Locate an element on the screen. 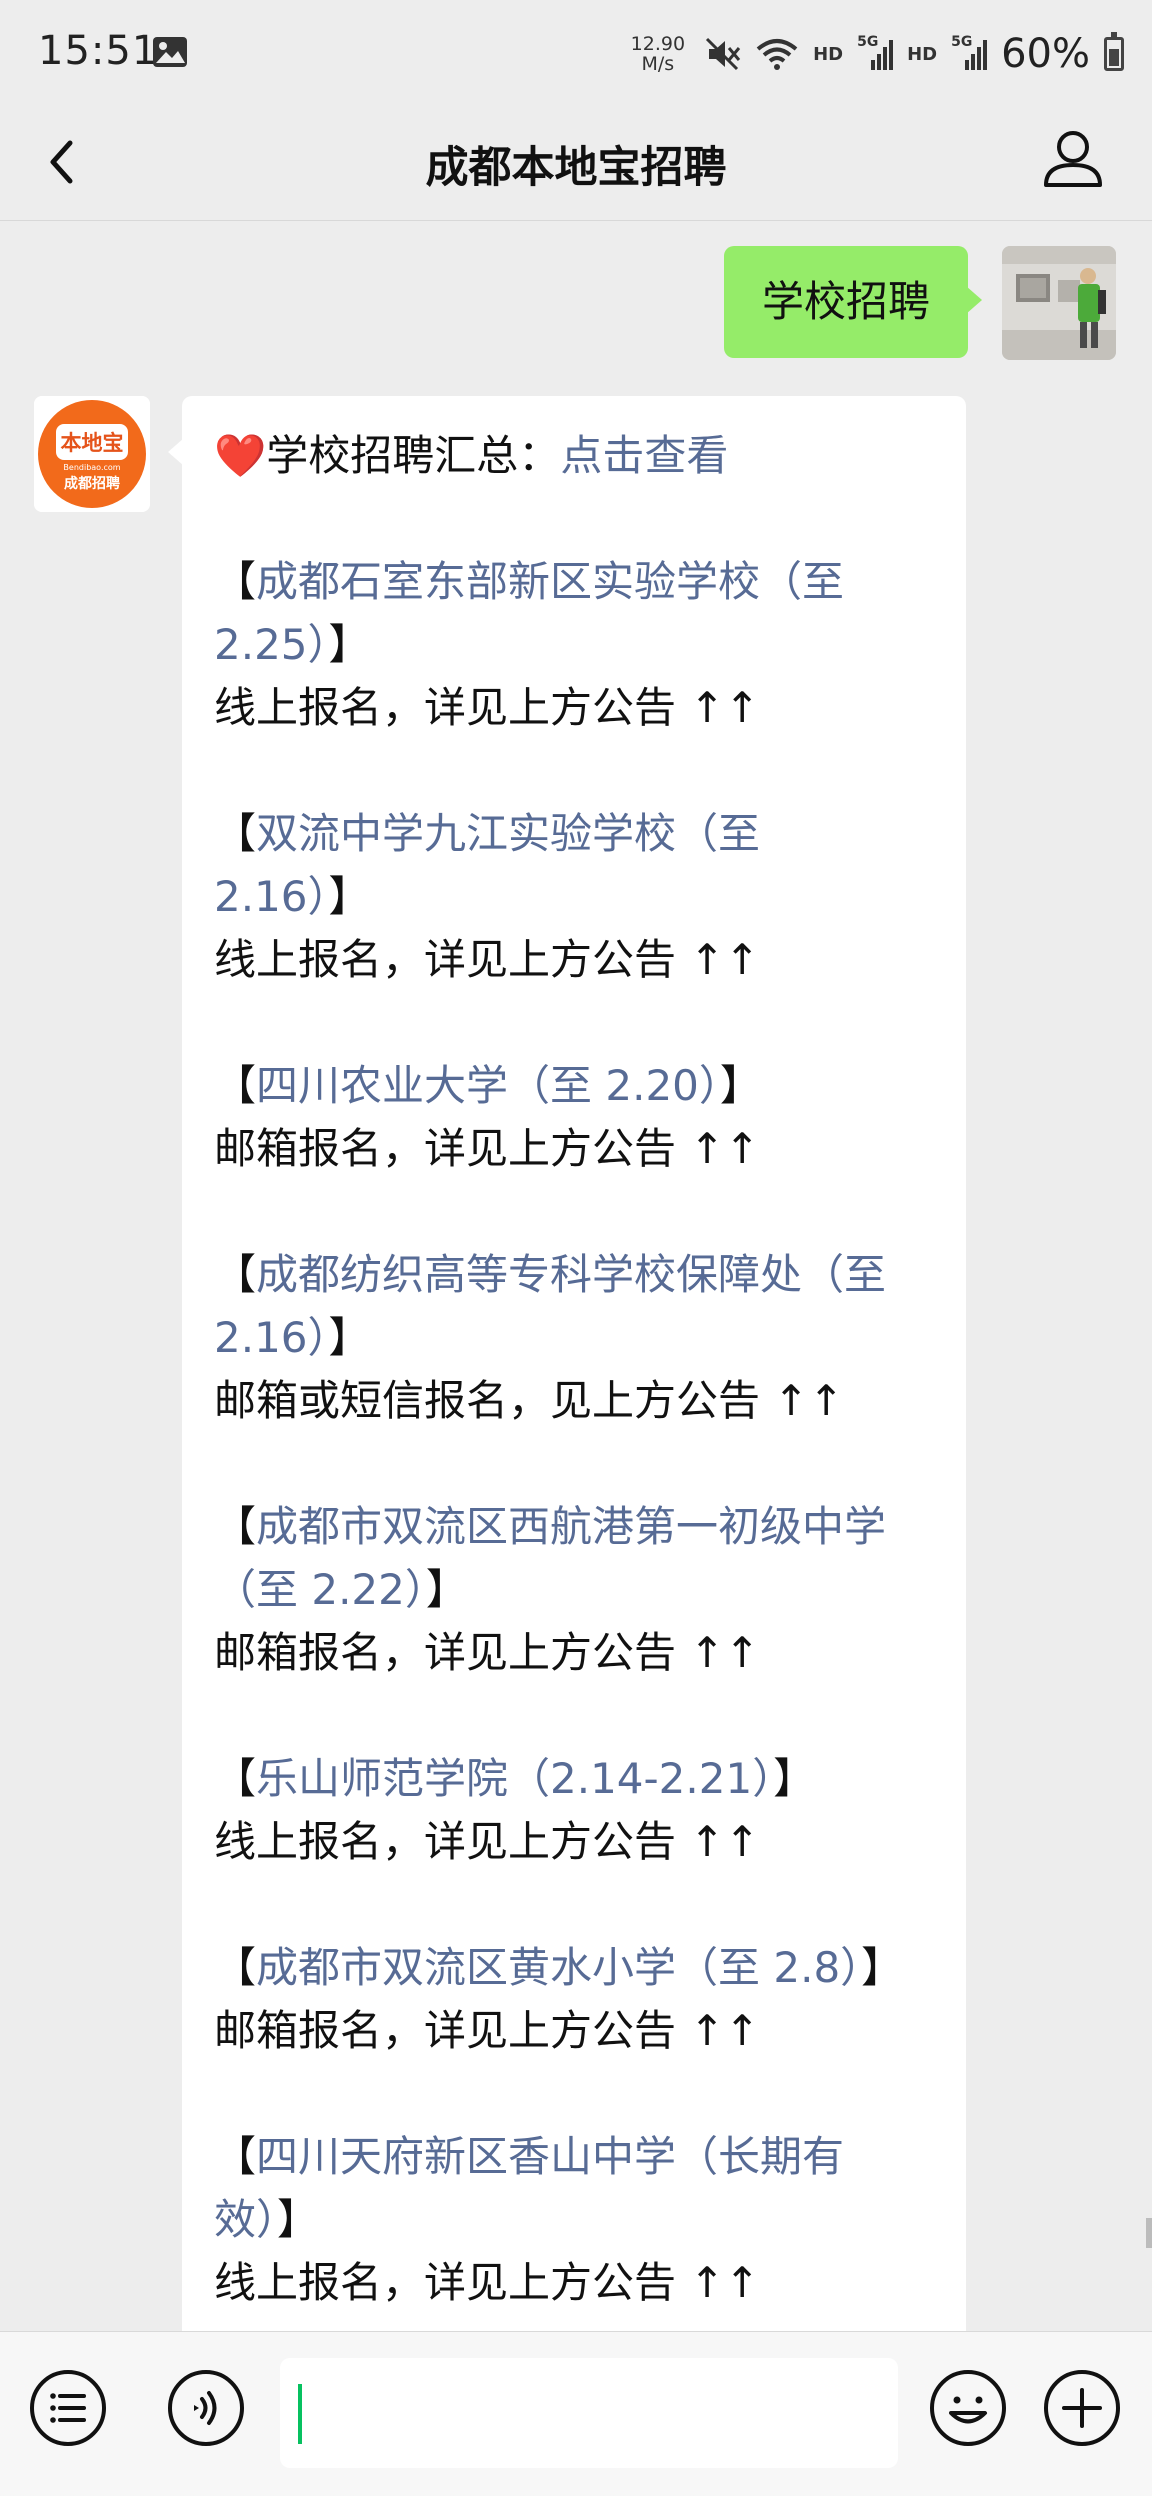 The image size is (1152, 2496). job-link: 成都石室东部新区实验学校（至 is located at coordinates (550, 581).